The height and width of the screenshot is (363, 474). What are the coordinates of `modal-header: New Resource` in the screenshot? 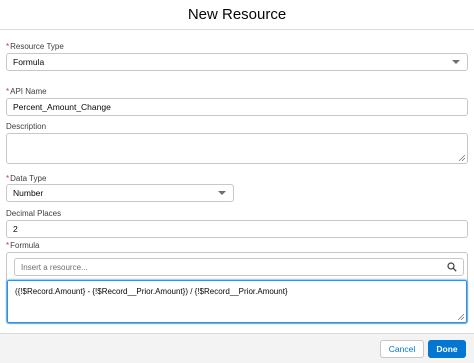 It's located at (237, 15).